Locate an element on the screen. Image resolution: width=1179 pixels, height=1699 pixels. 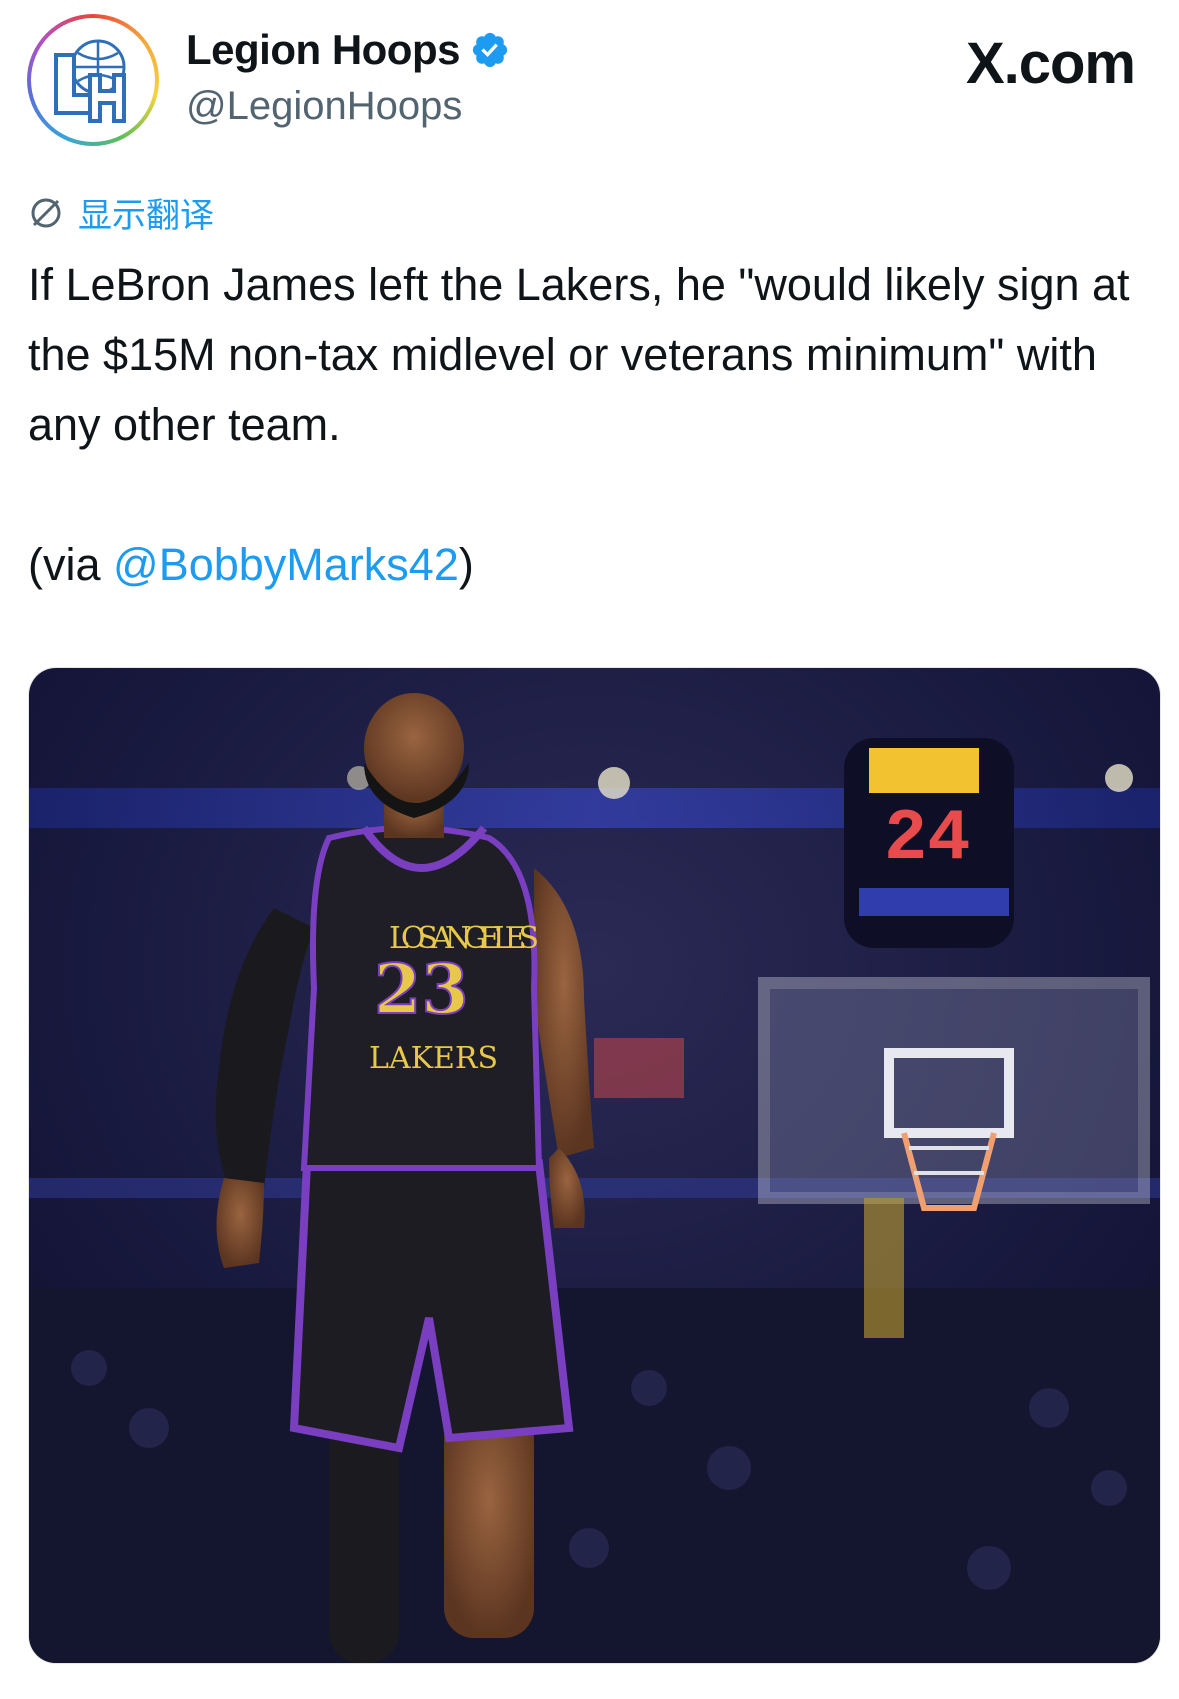
author-handle: @LegionHoops is located at coordinates (324, 106).